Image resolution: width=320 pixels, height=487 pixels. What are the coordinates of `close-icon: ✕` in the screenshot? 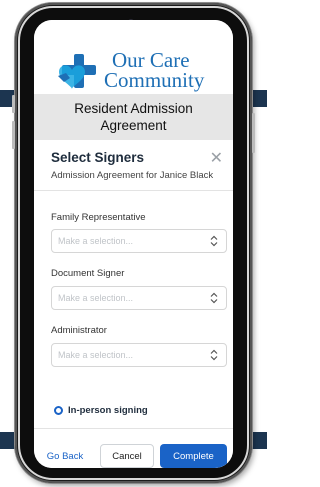 It's located at (216, 158).